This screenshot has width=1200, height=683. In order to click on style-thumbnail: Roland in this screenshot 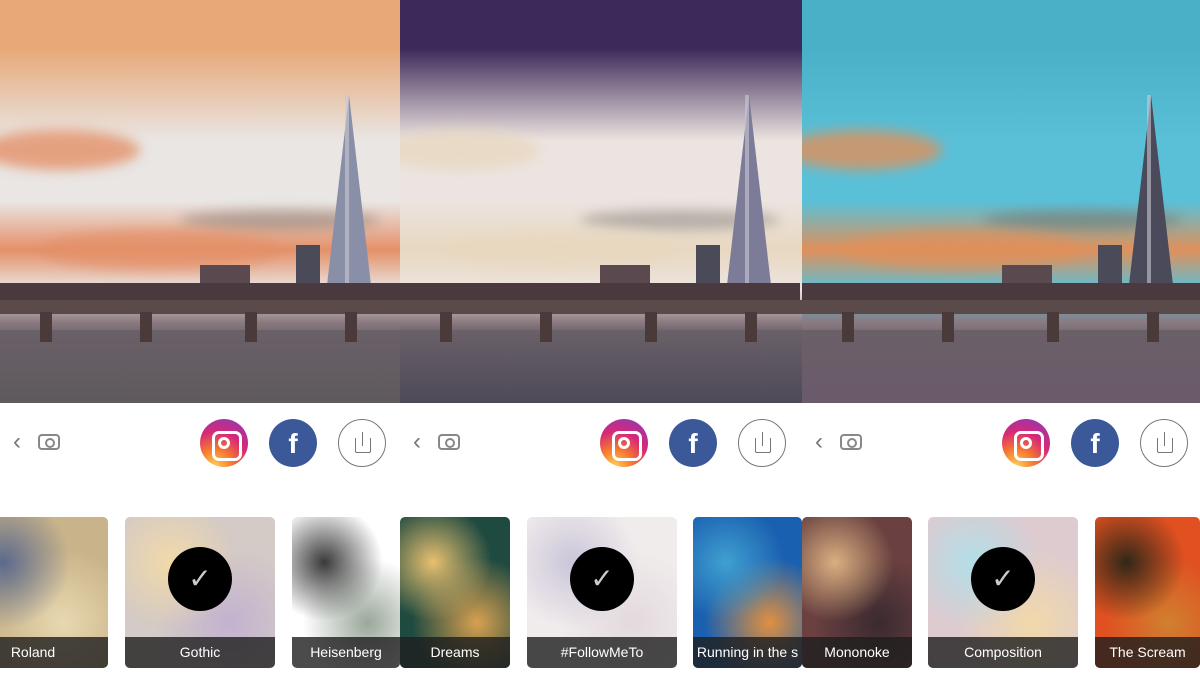, I will do `click(54, 592)`.